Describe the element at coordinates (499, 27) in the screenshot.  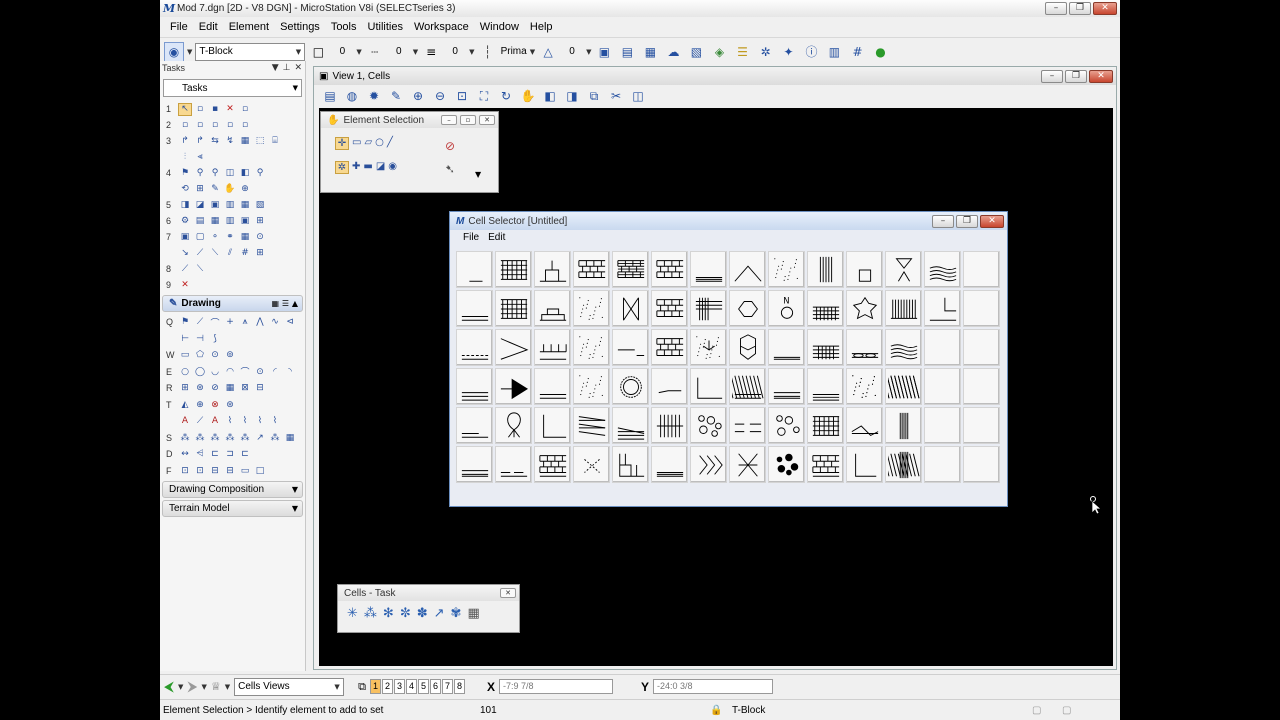
I see `menu-window: Window` at that location.